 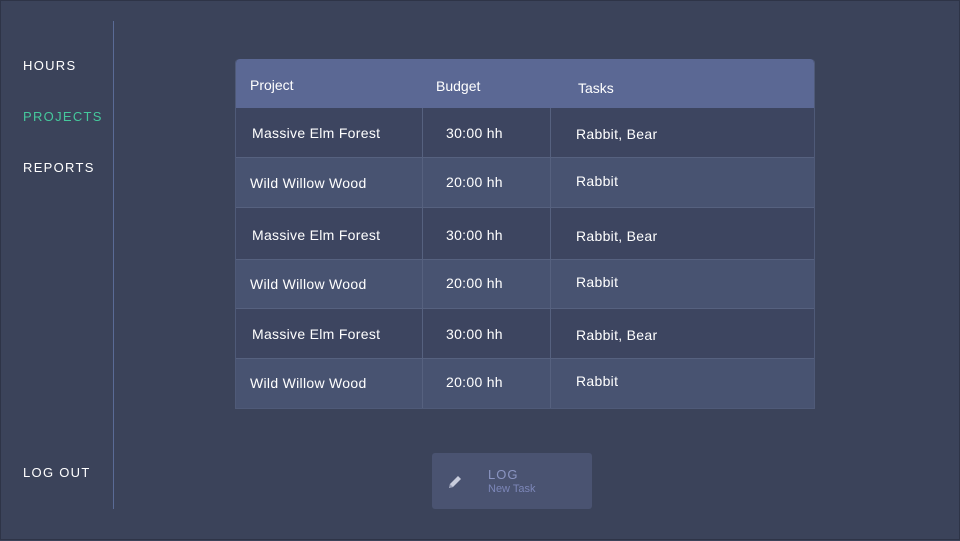 What do you see at coordinates (49, 65) in the screenshot?
I see `sidebar-item-hours: HOURS` at bounding box center [49, 65].